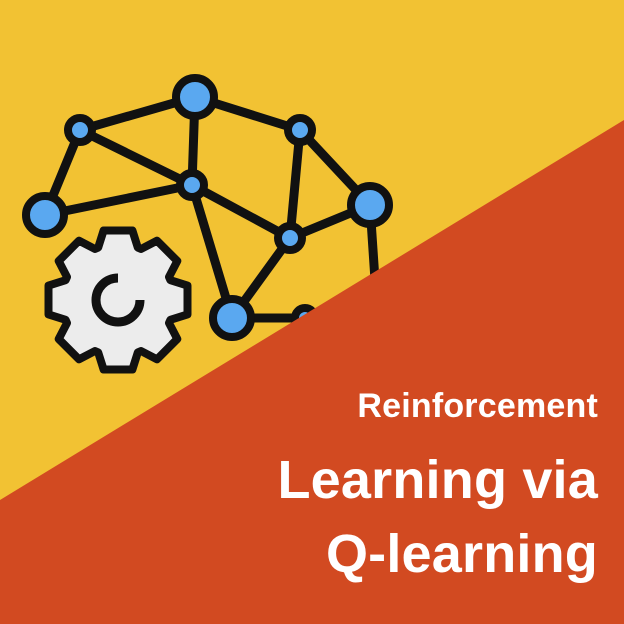  I want to click on title-line-2: Learning via, so click(437, 480).